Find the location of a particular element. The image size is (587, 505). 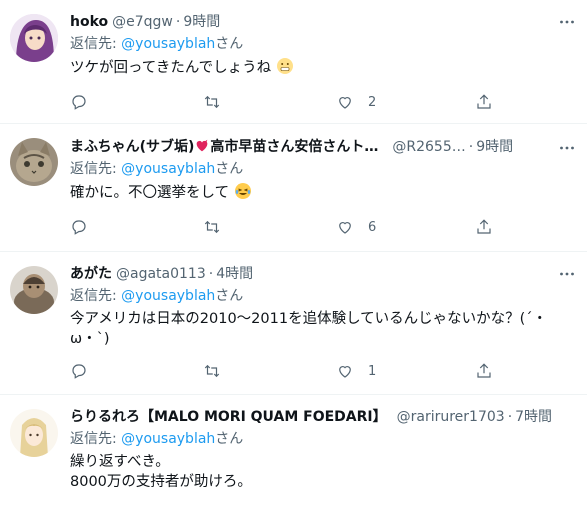

display-name: らりるれろ【MALO MORI QUAM FOEDARI】 is located at coordinates (228, 417).